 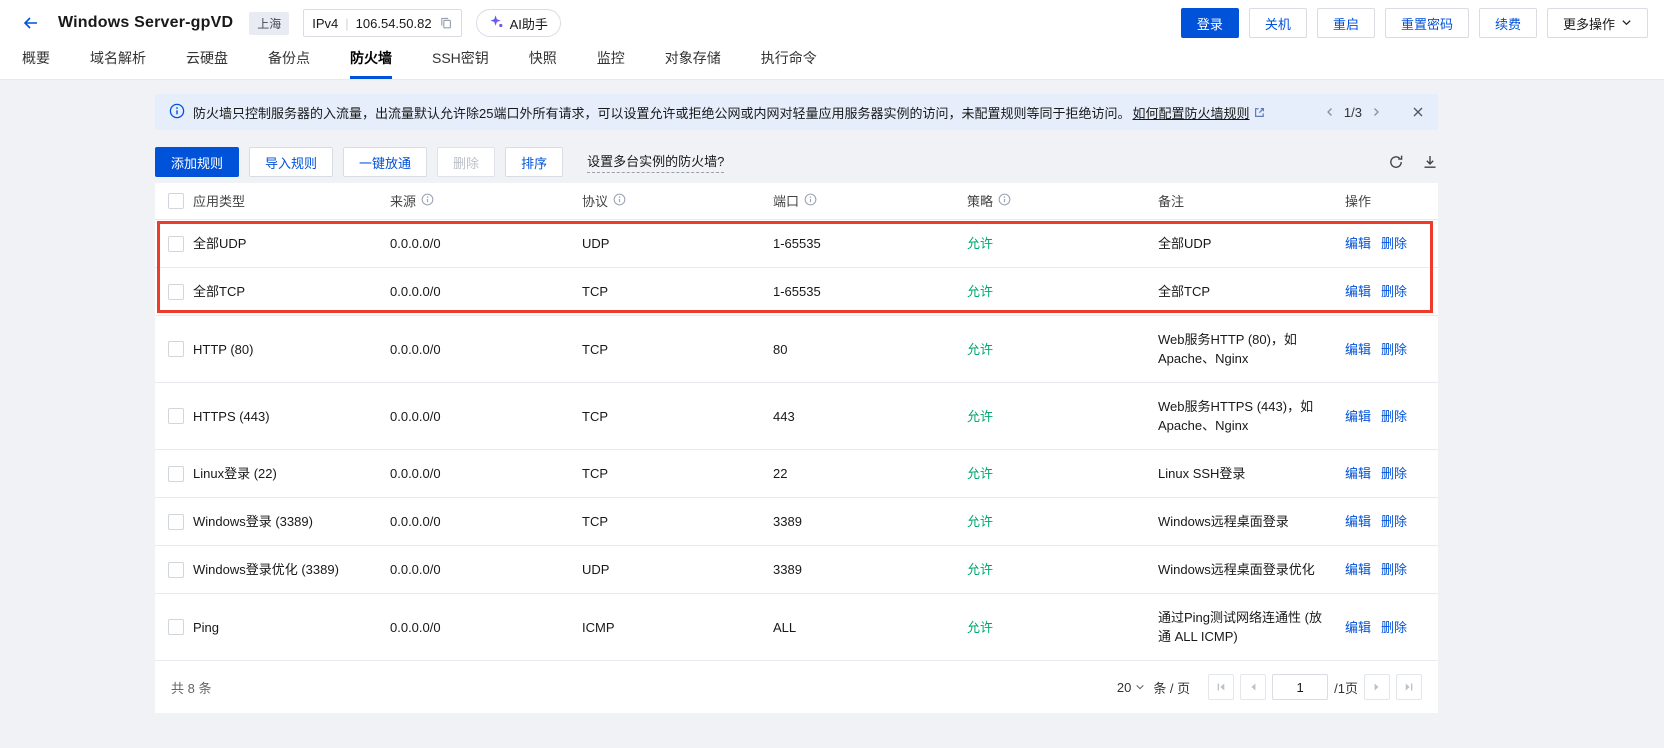 I want to click on next-page-icon, so click(x=1377, y=687).